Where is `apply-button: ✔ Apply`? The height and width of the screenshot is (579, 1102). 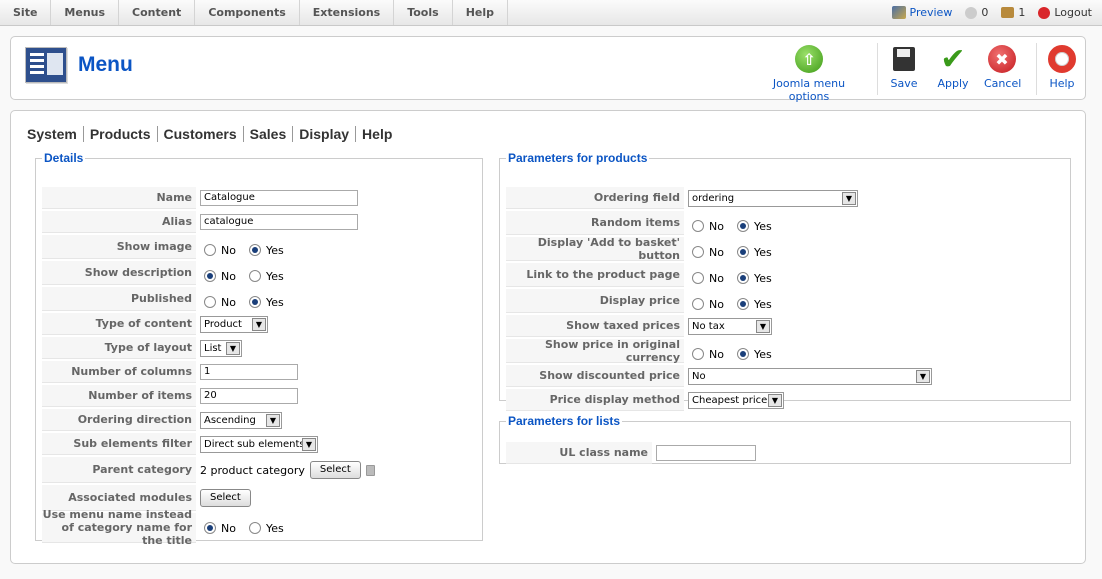 apply-button: ✔ Apply is located at coordinates (953, 66).